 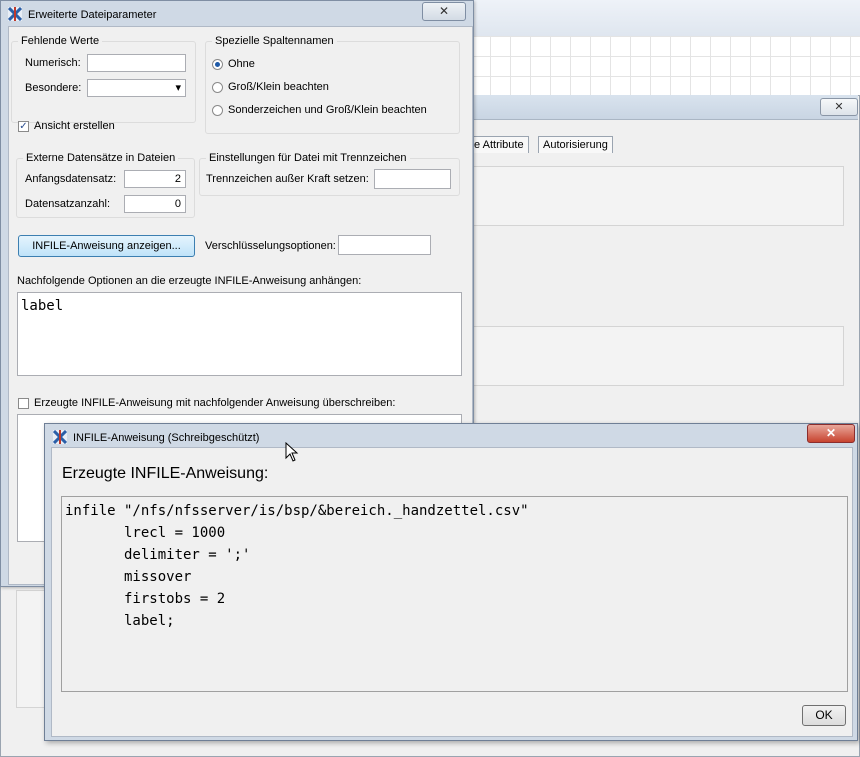 I want to click on external-records-legend: Externe Datensätze in Dateien, so click(x=101, y=158).